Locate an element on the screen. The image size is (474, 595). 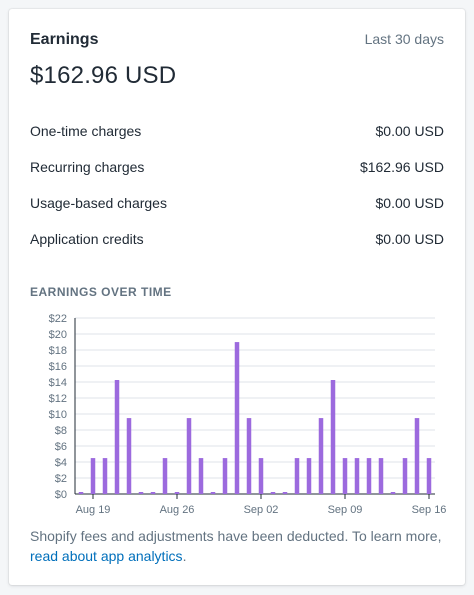
x-tick-label: Aug 19 is located at coordinates (93, 510).